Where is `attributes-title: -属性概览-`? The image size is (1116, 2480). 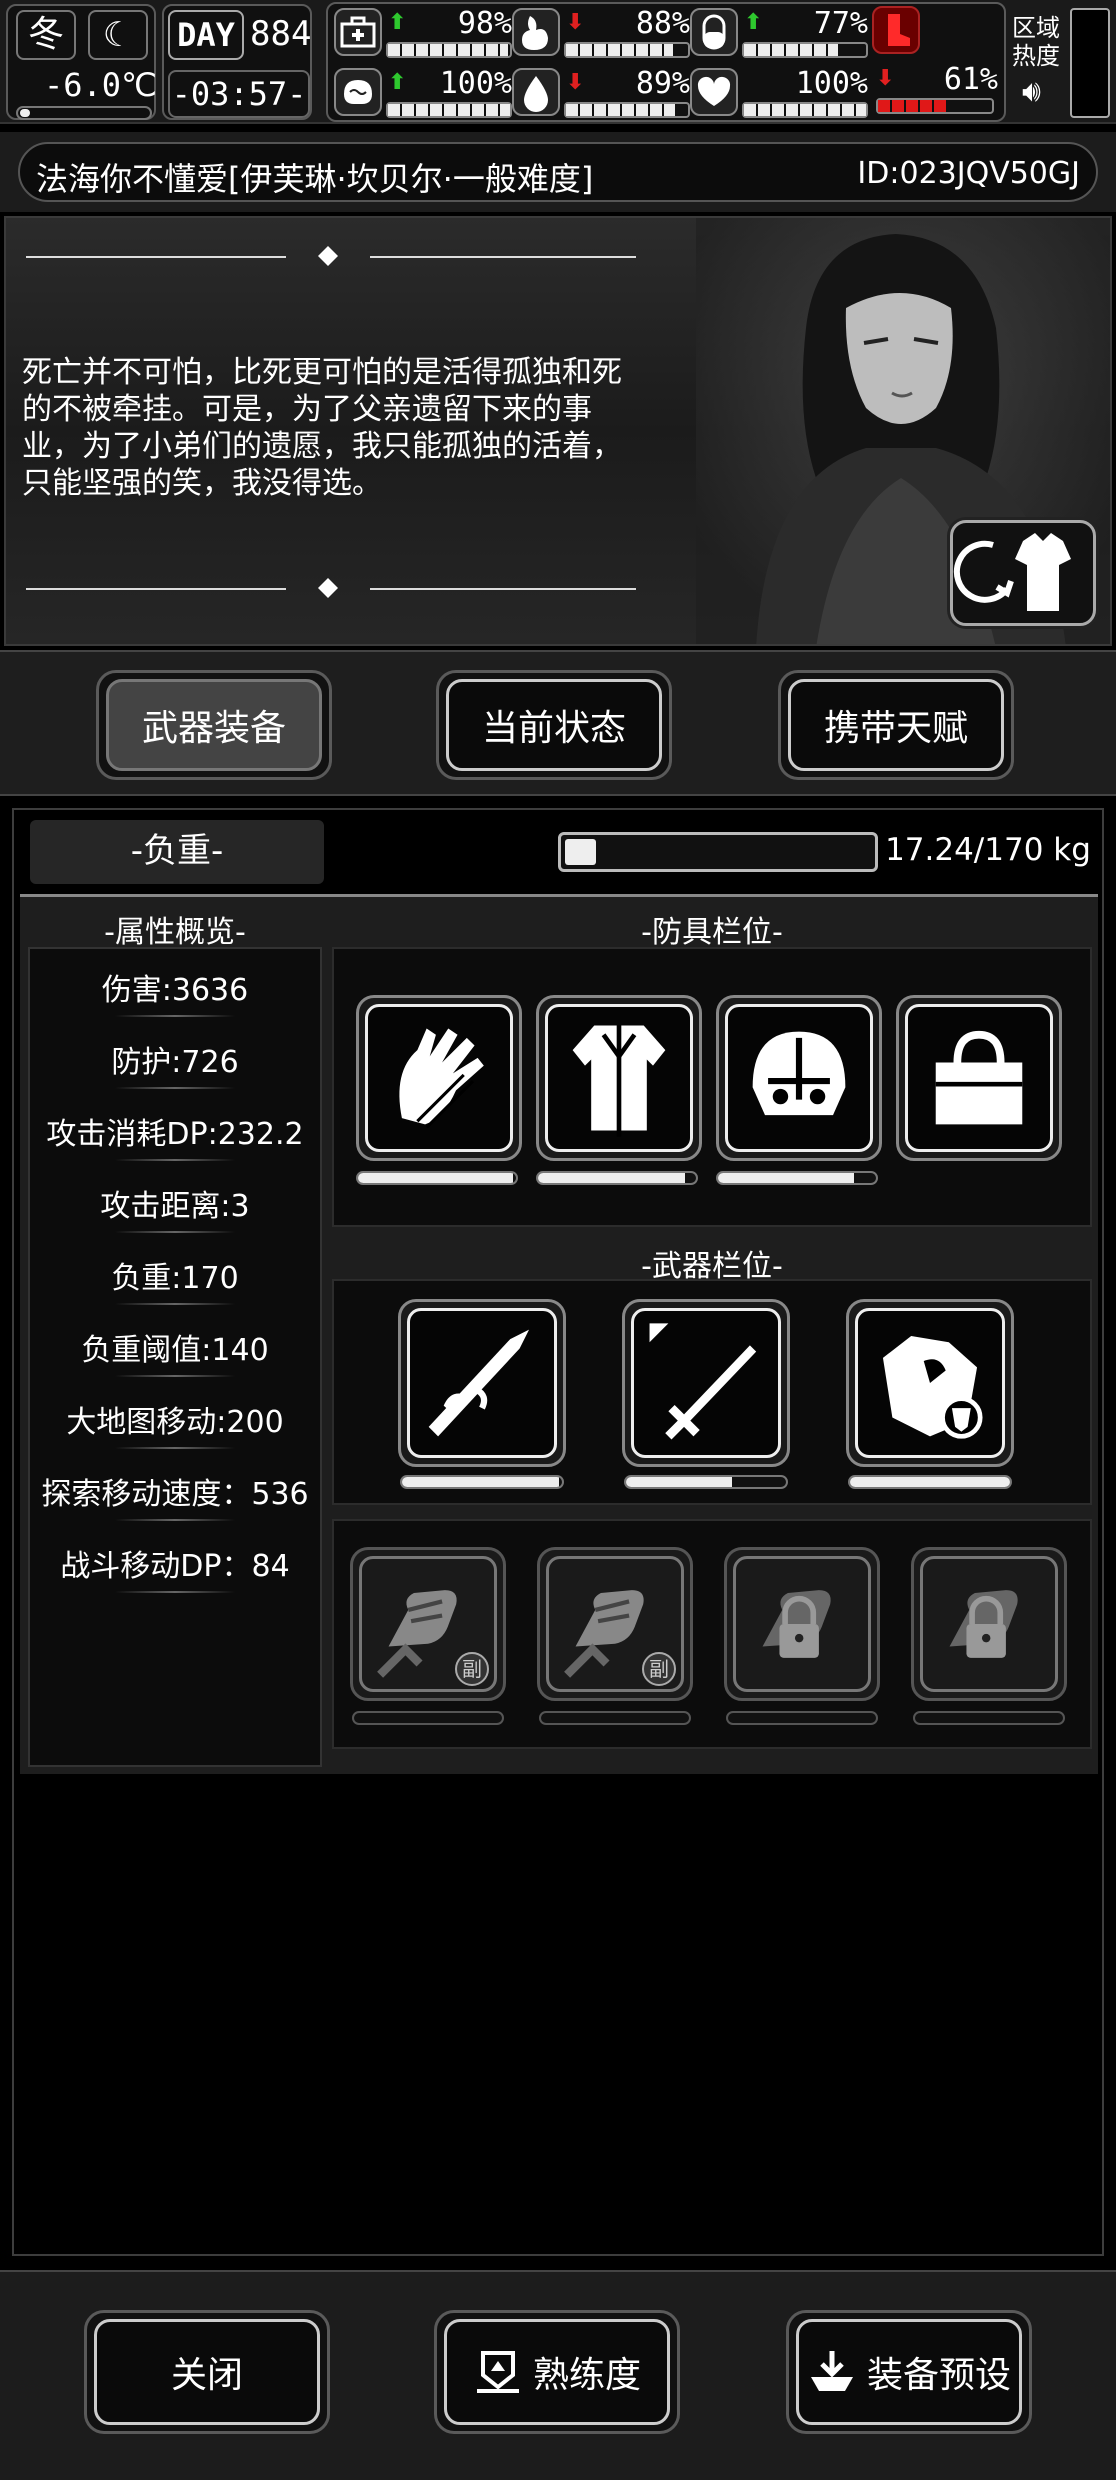
attributes-title: -属性概览- is located at coordinates (175, 932).